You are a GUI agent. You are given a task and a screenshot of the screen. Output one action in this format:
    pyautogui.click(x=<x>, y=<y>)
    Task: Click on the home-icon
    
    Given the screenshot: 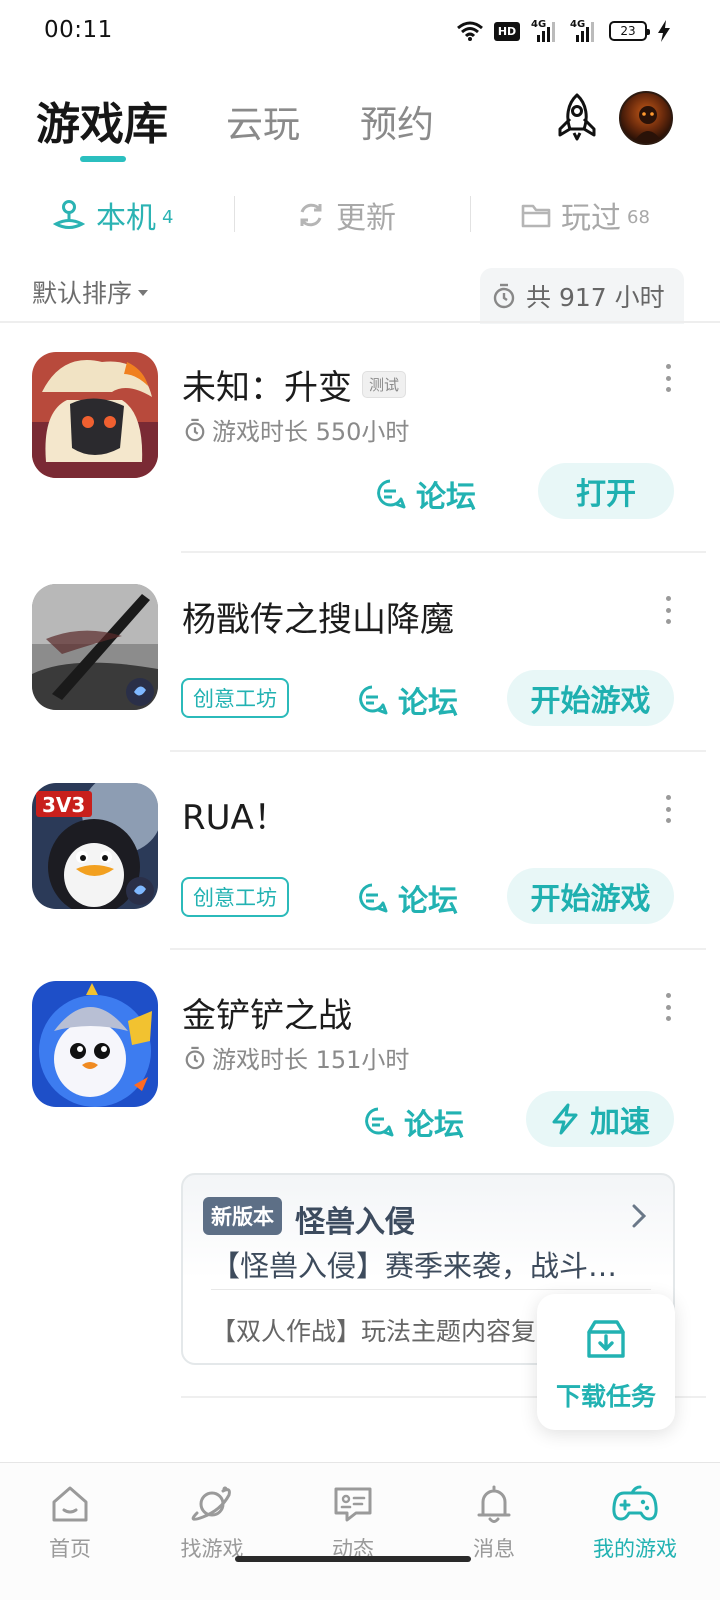 What is the action you would take?
    pyautogui.click(x=70, y=1504)
    